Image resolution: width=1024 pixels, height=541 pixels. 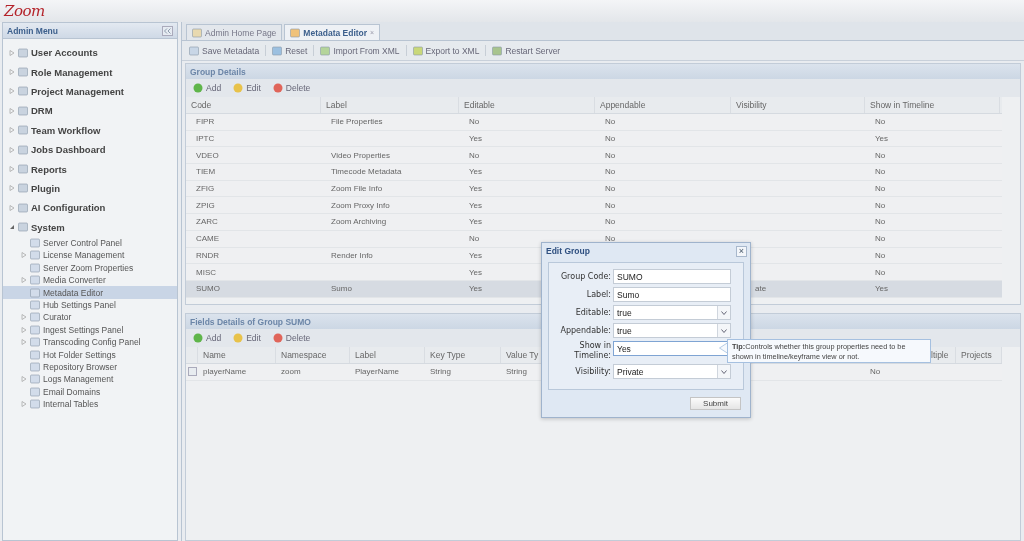 I want to click on table-cell: File Properties, so click(x=357, y=122).